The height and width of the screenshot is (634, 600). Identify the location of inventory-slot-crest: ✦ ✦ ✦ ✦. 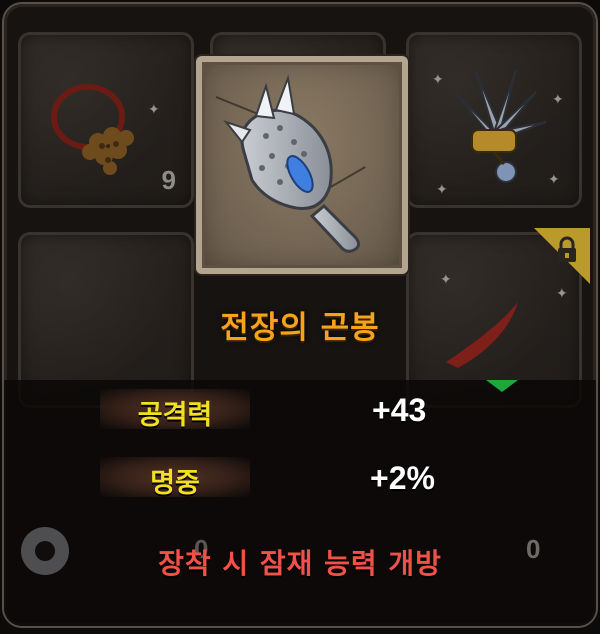
(494, 120).